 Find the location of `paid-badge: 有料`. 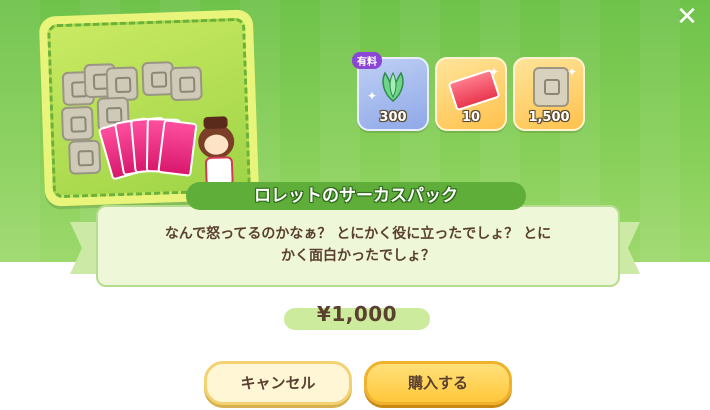

paid-badge: 有料 is located at coordinates (367, 60).